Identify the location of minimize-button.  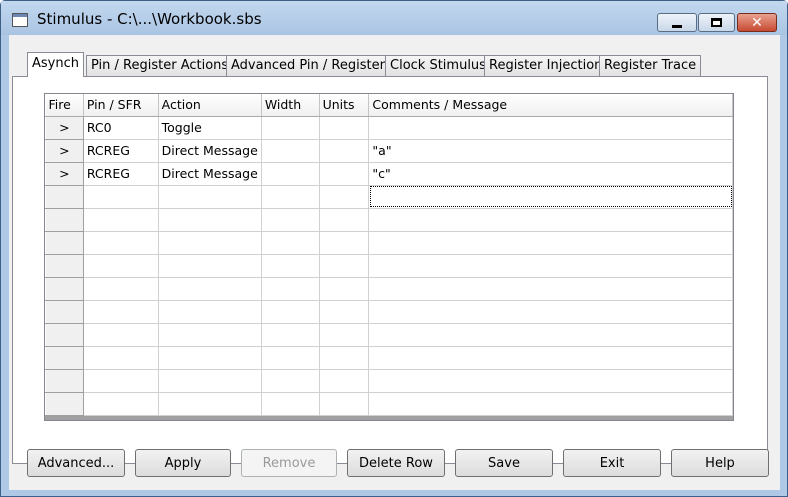
(677, 22).